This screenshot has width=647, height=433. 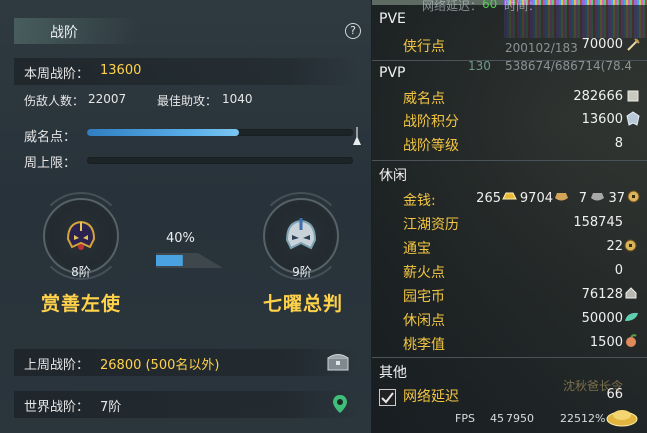 I want to click on pvp-item-value: 13600, so click(x=602, y=119).